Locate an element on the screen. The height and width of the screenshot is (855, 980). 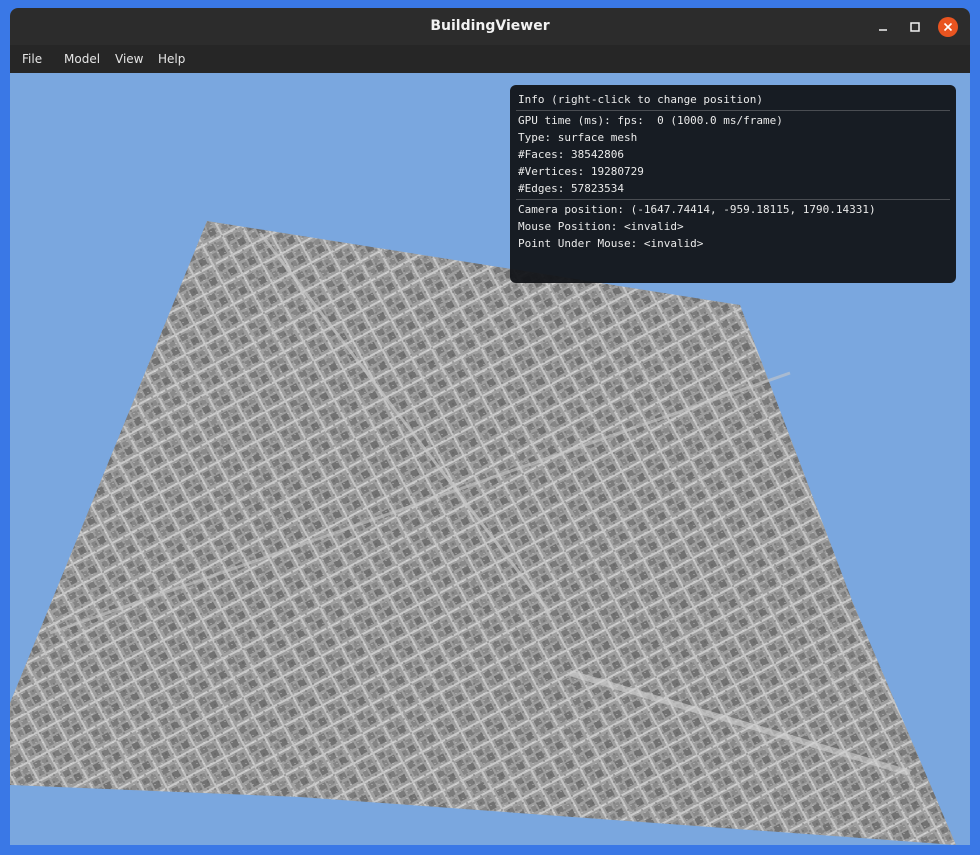
title-bar: BuildingViewer is located at coordinates (490, 26).